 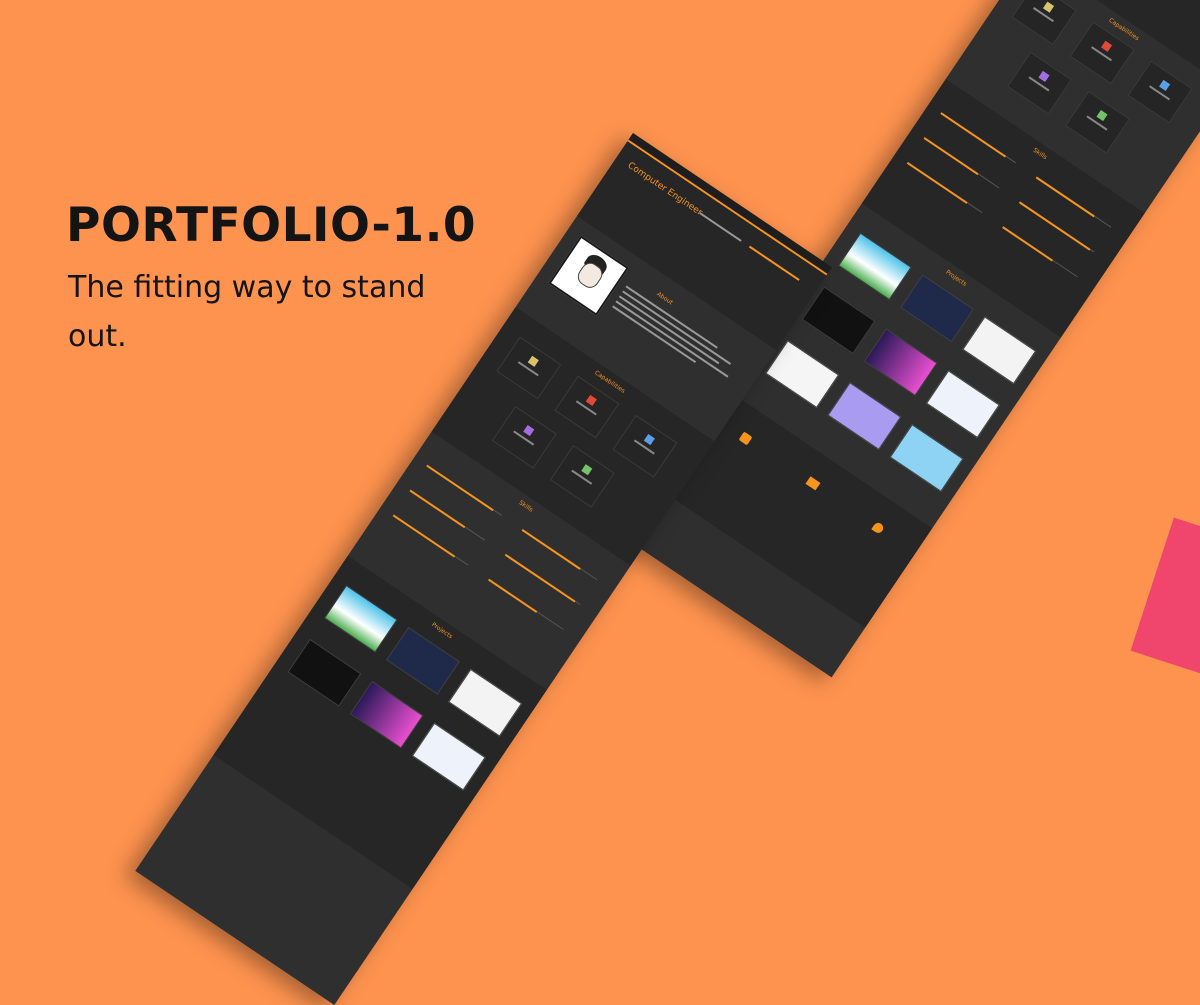 I want to click on avatar, so click(x=588, y=275).